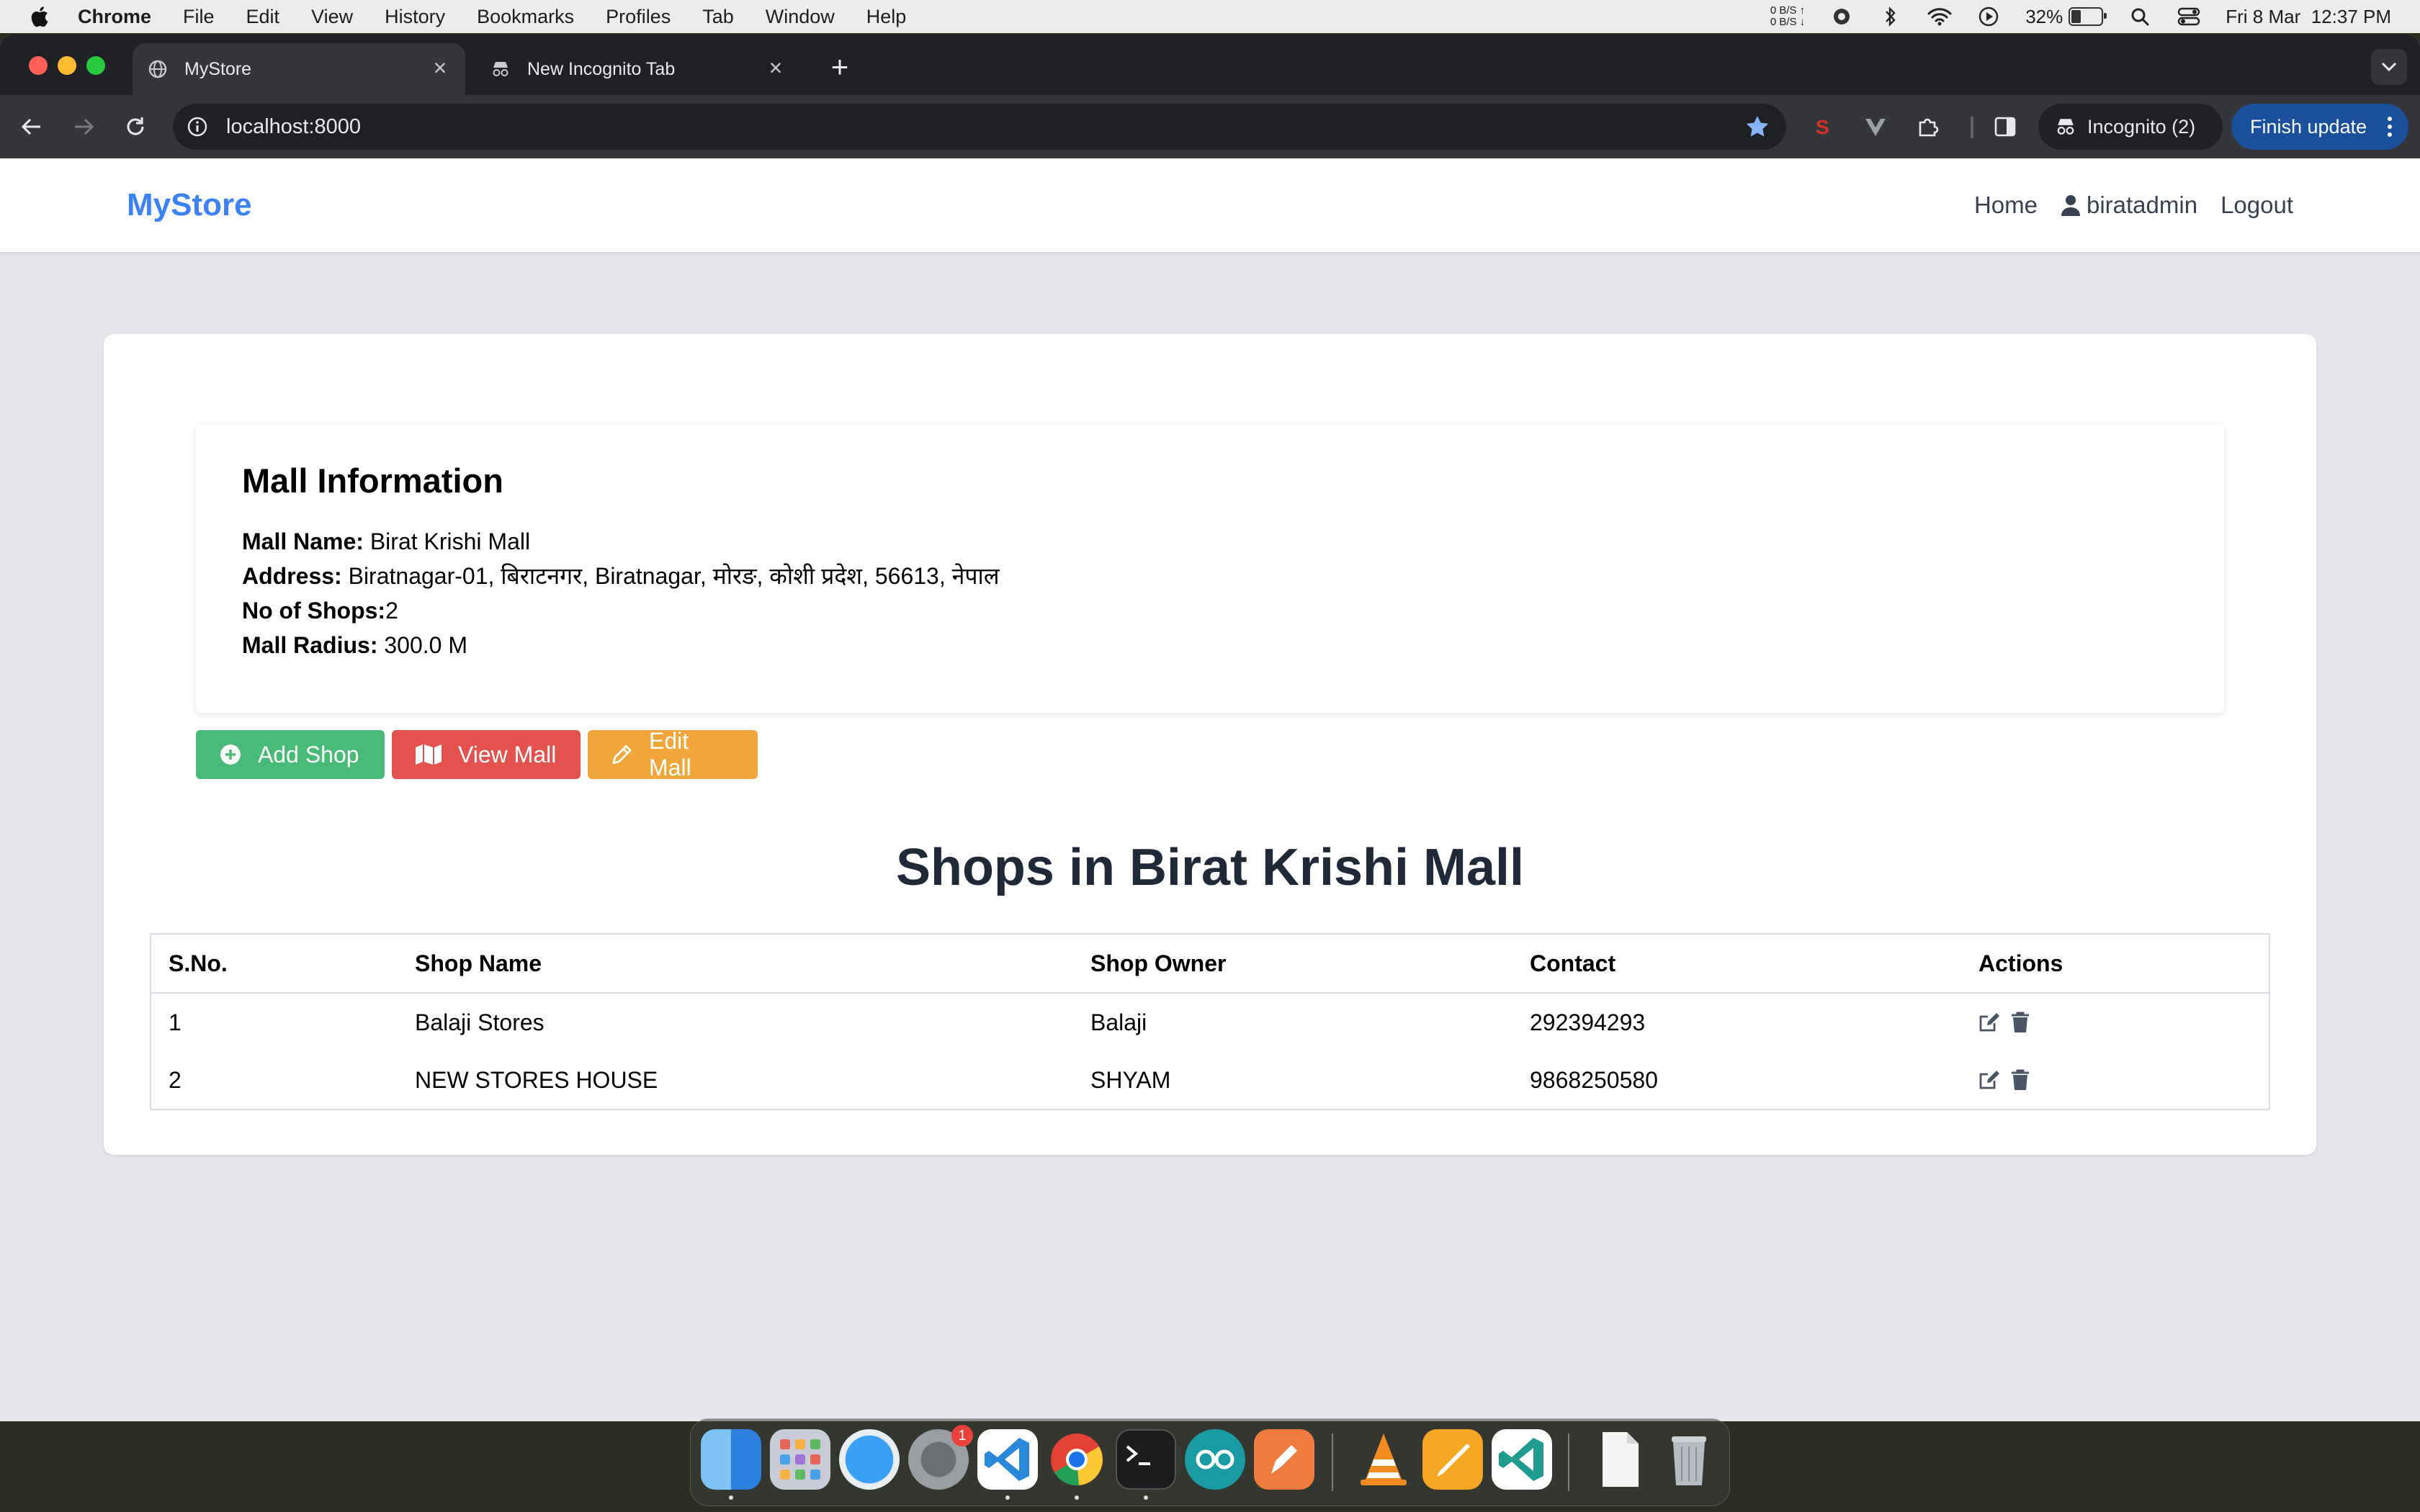 Image resolution: width=2420 pixels, height=1512 pixels. What do you see at coordinates (189, 205) in the screenshot?
I see `brand-logo: MyStore` at bounding box center [189, 205].